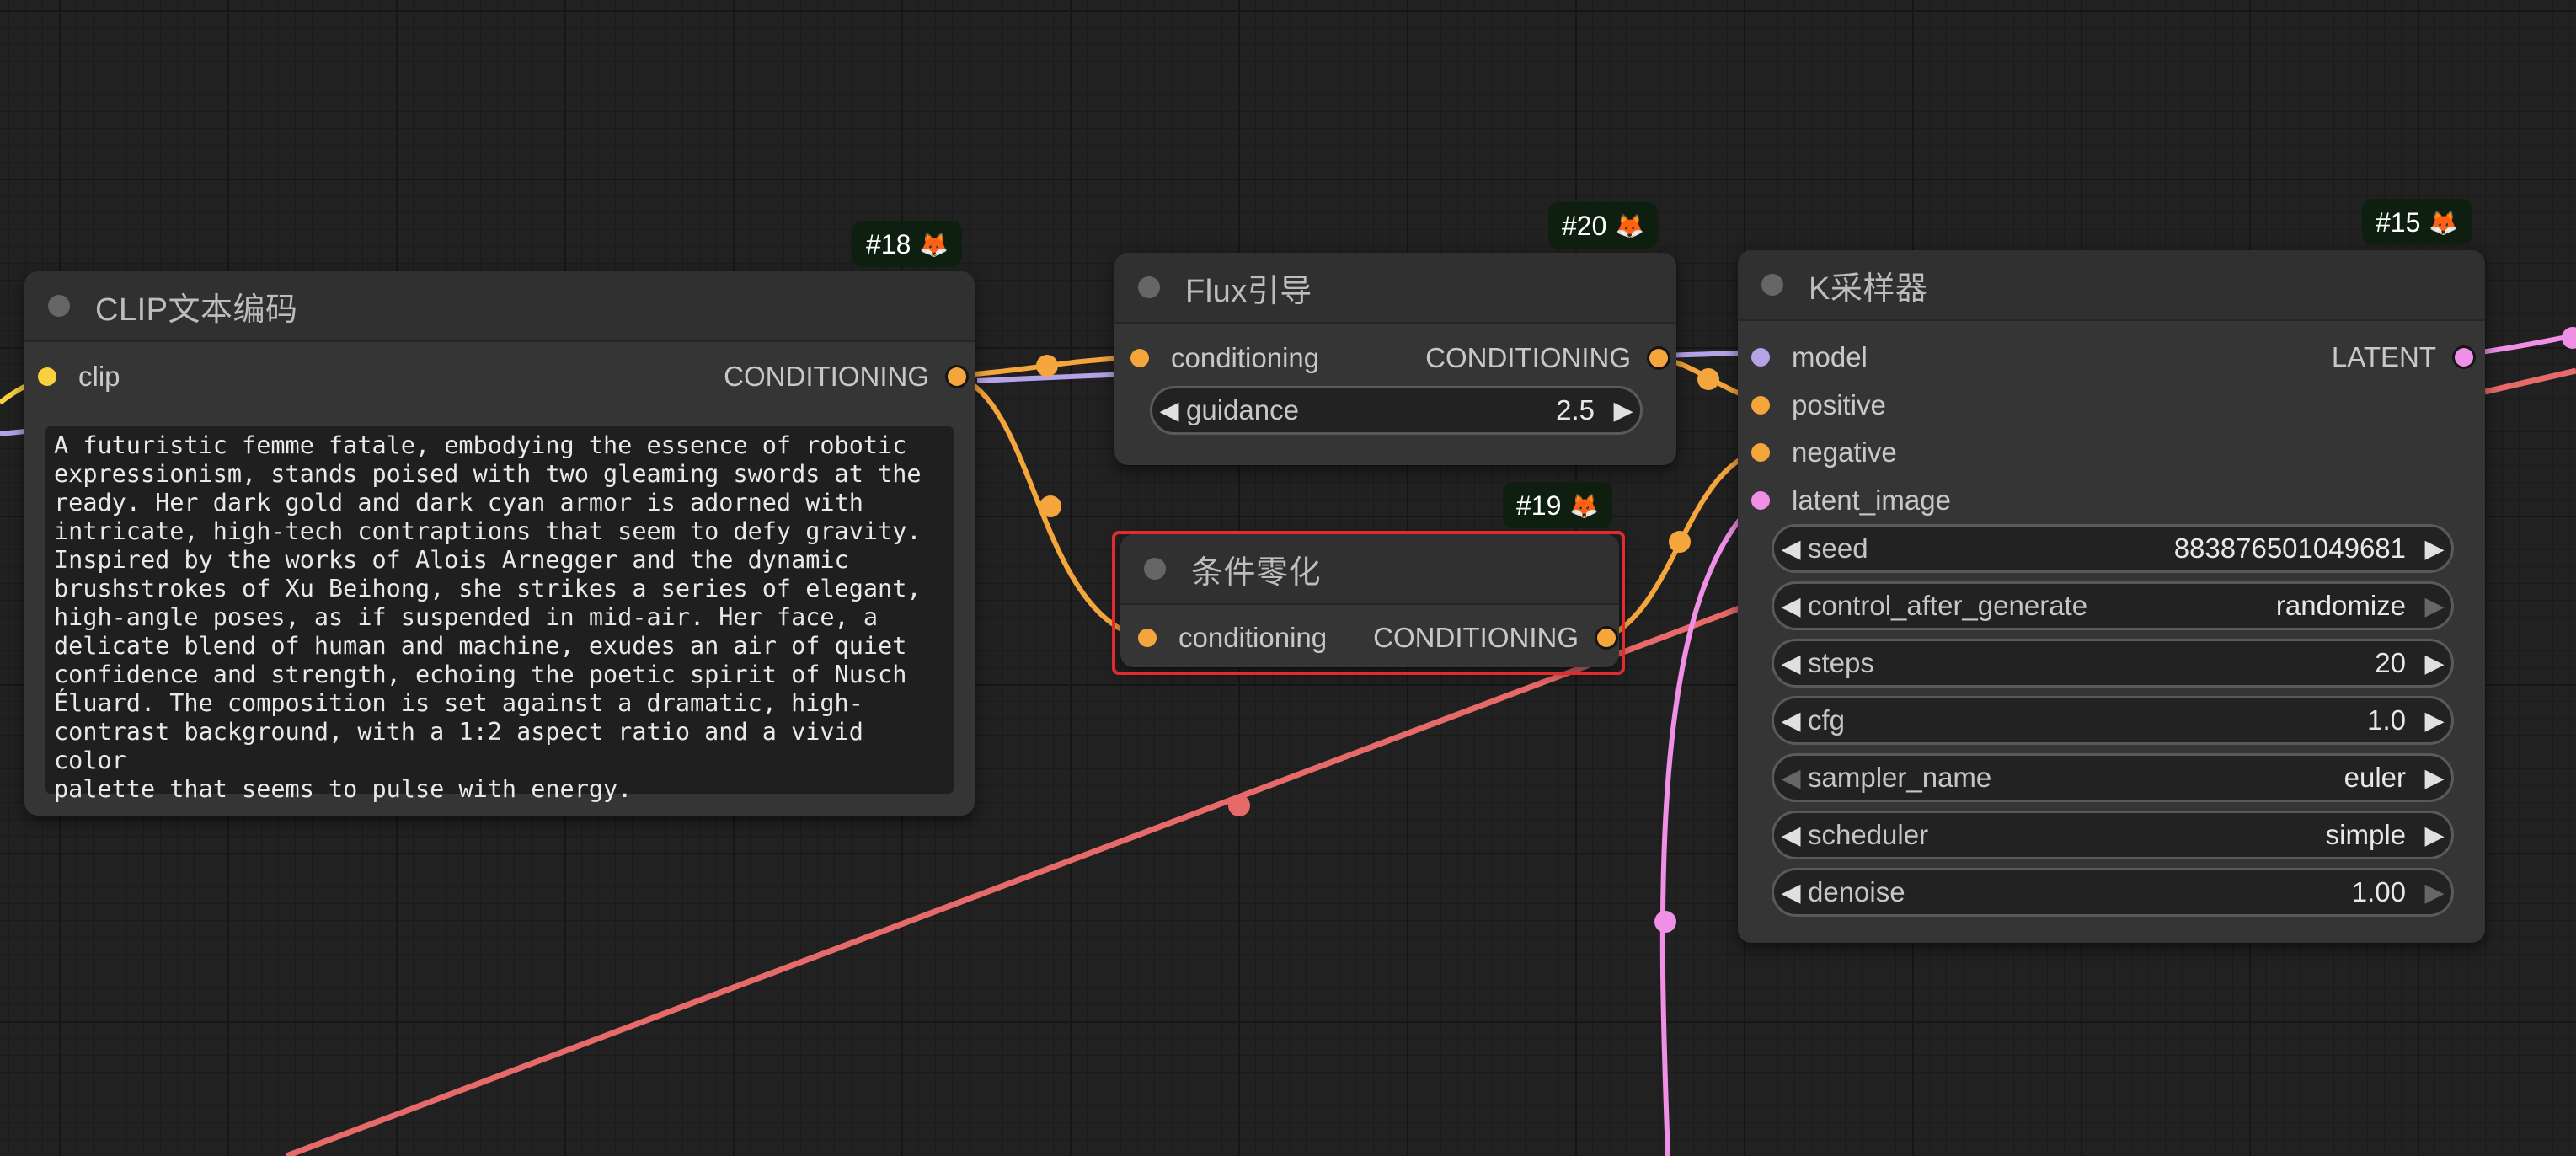 Image resolution: width=2576 pixels, height=1156 pixels. I want to click on node-header: Flux引导, so click(1395, 288).